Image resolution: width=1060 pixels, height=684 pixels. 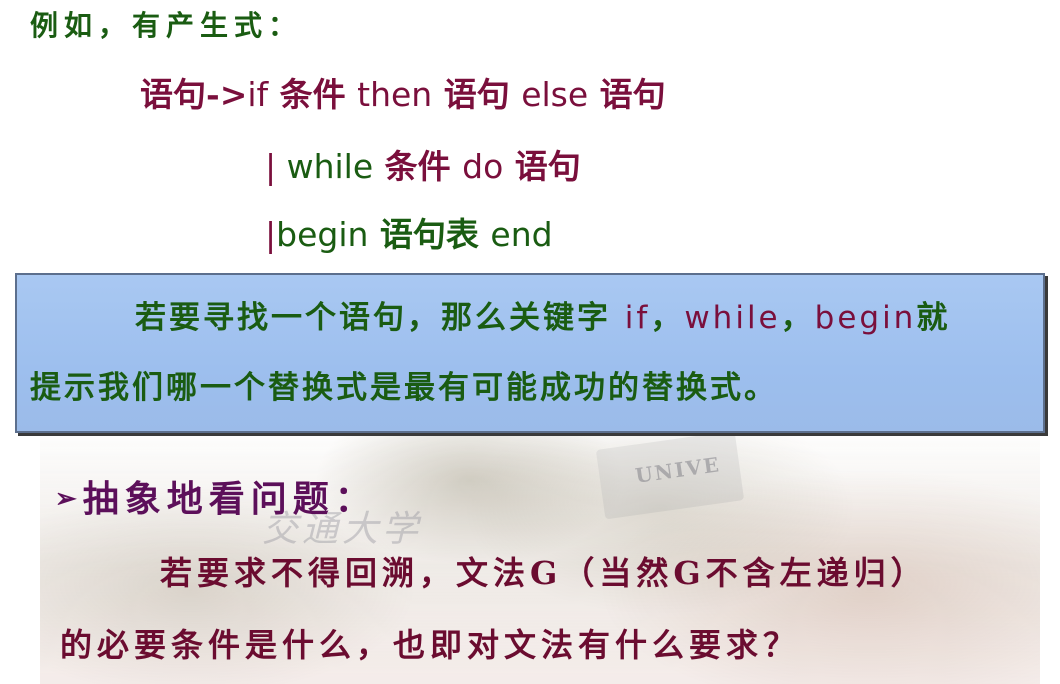 I want to click on production-lhs: 语句->, so click(x=194, y=94).